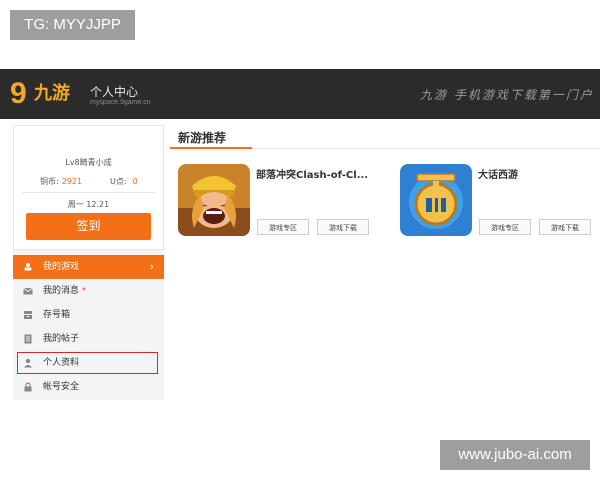  I want to click on signin-button: 签到, so click(88, 226).